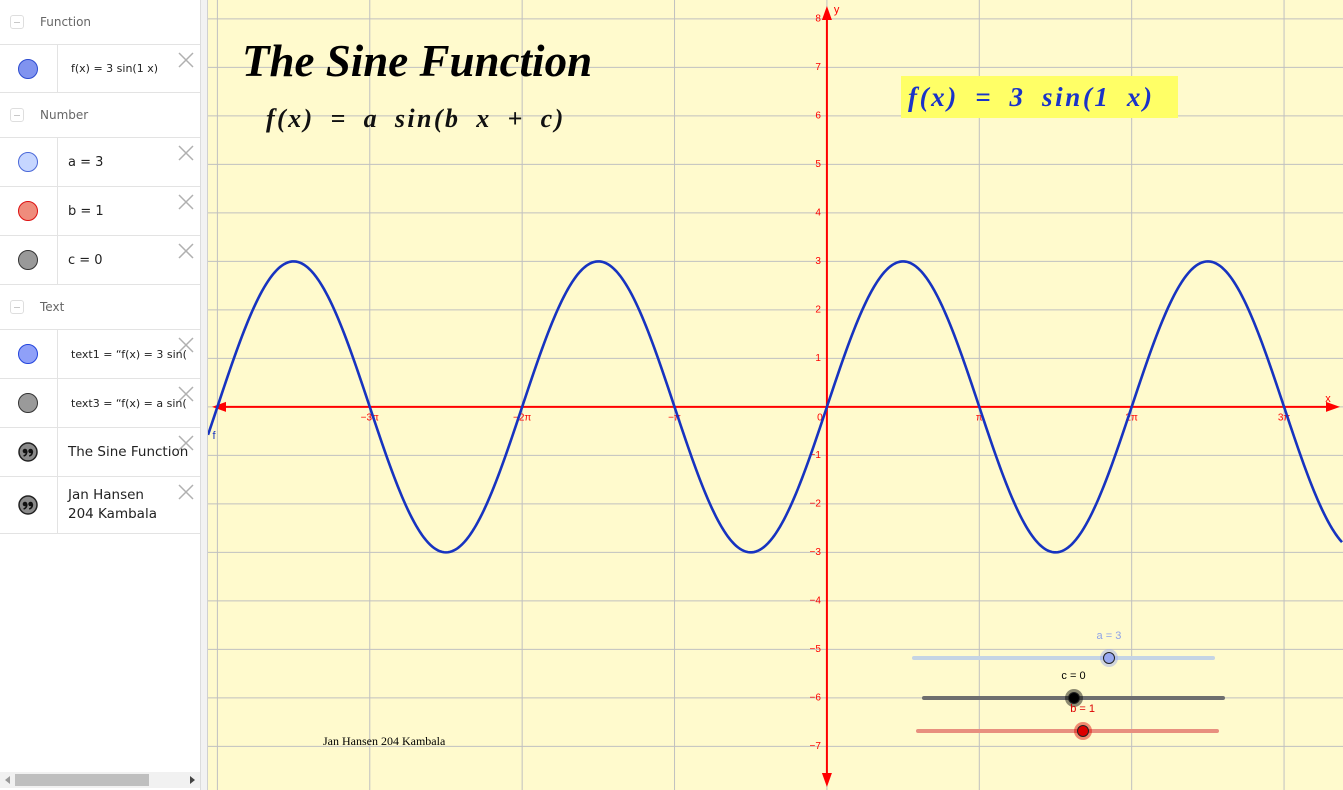 This screenshot has width=1343, height=790. Describe the element at coordinates (826, 780) in the screenshot. I see `y-axis-arrow-down-icon` at that location.